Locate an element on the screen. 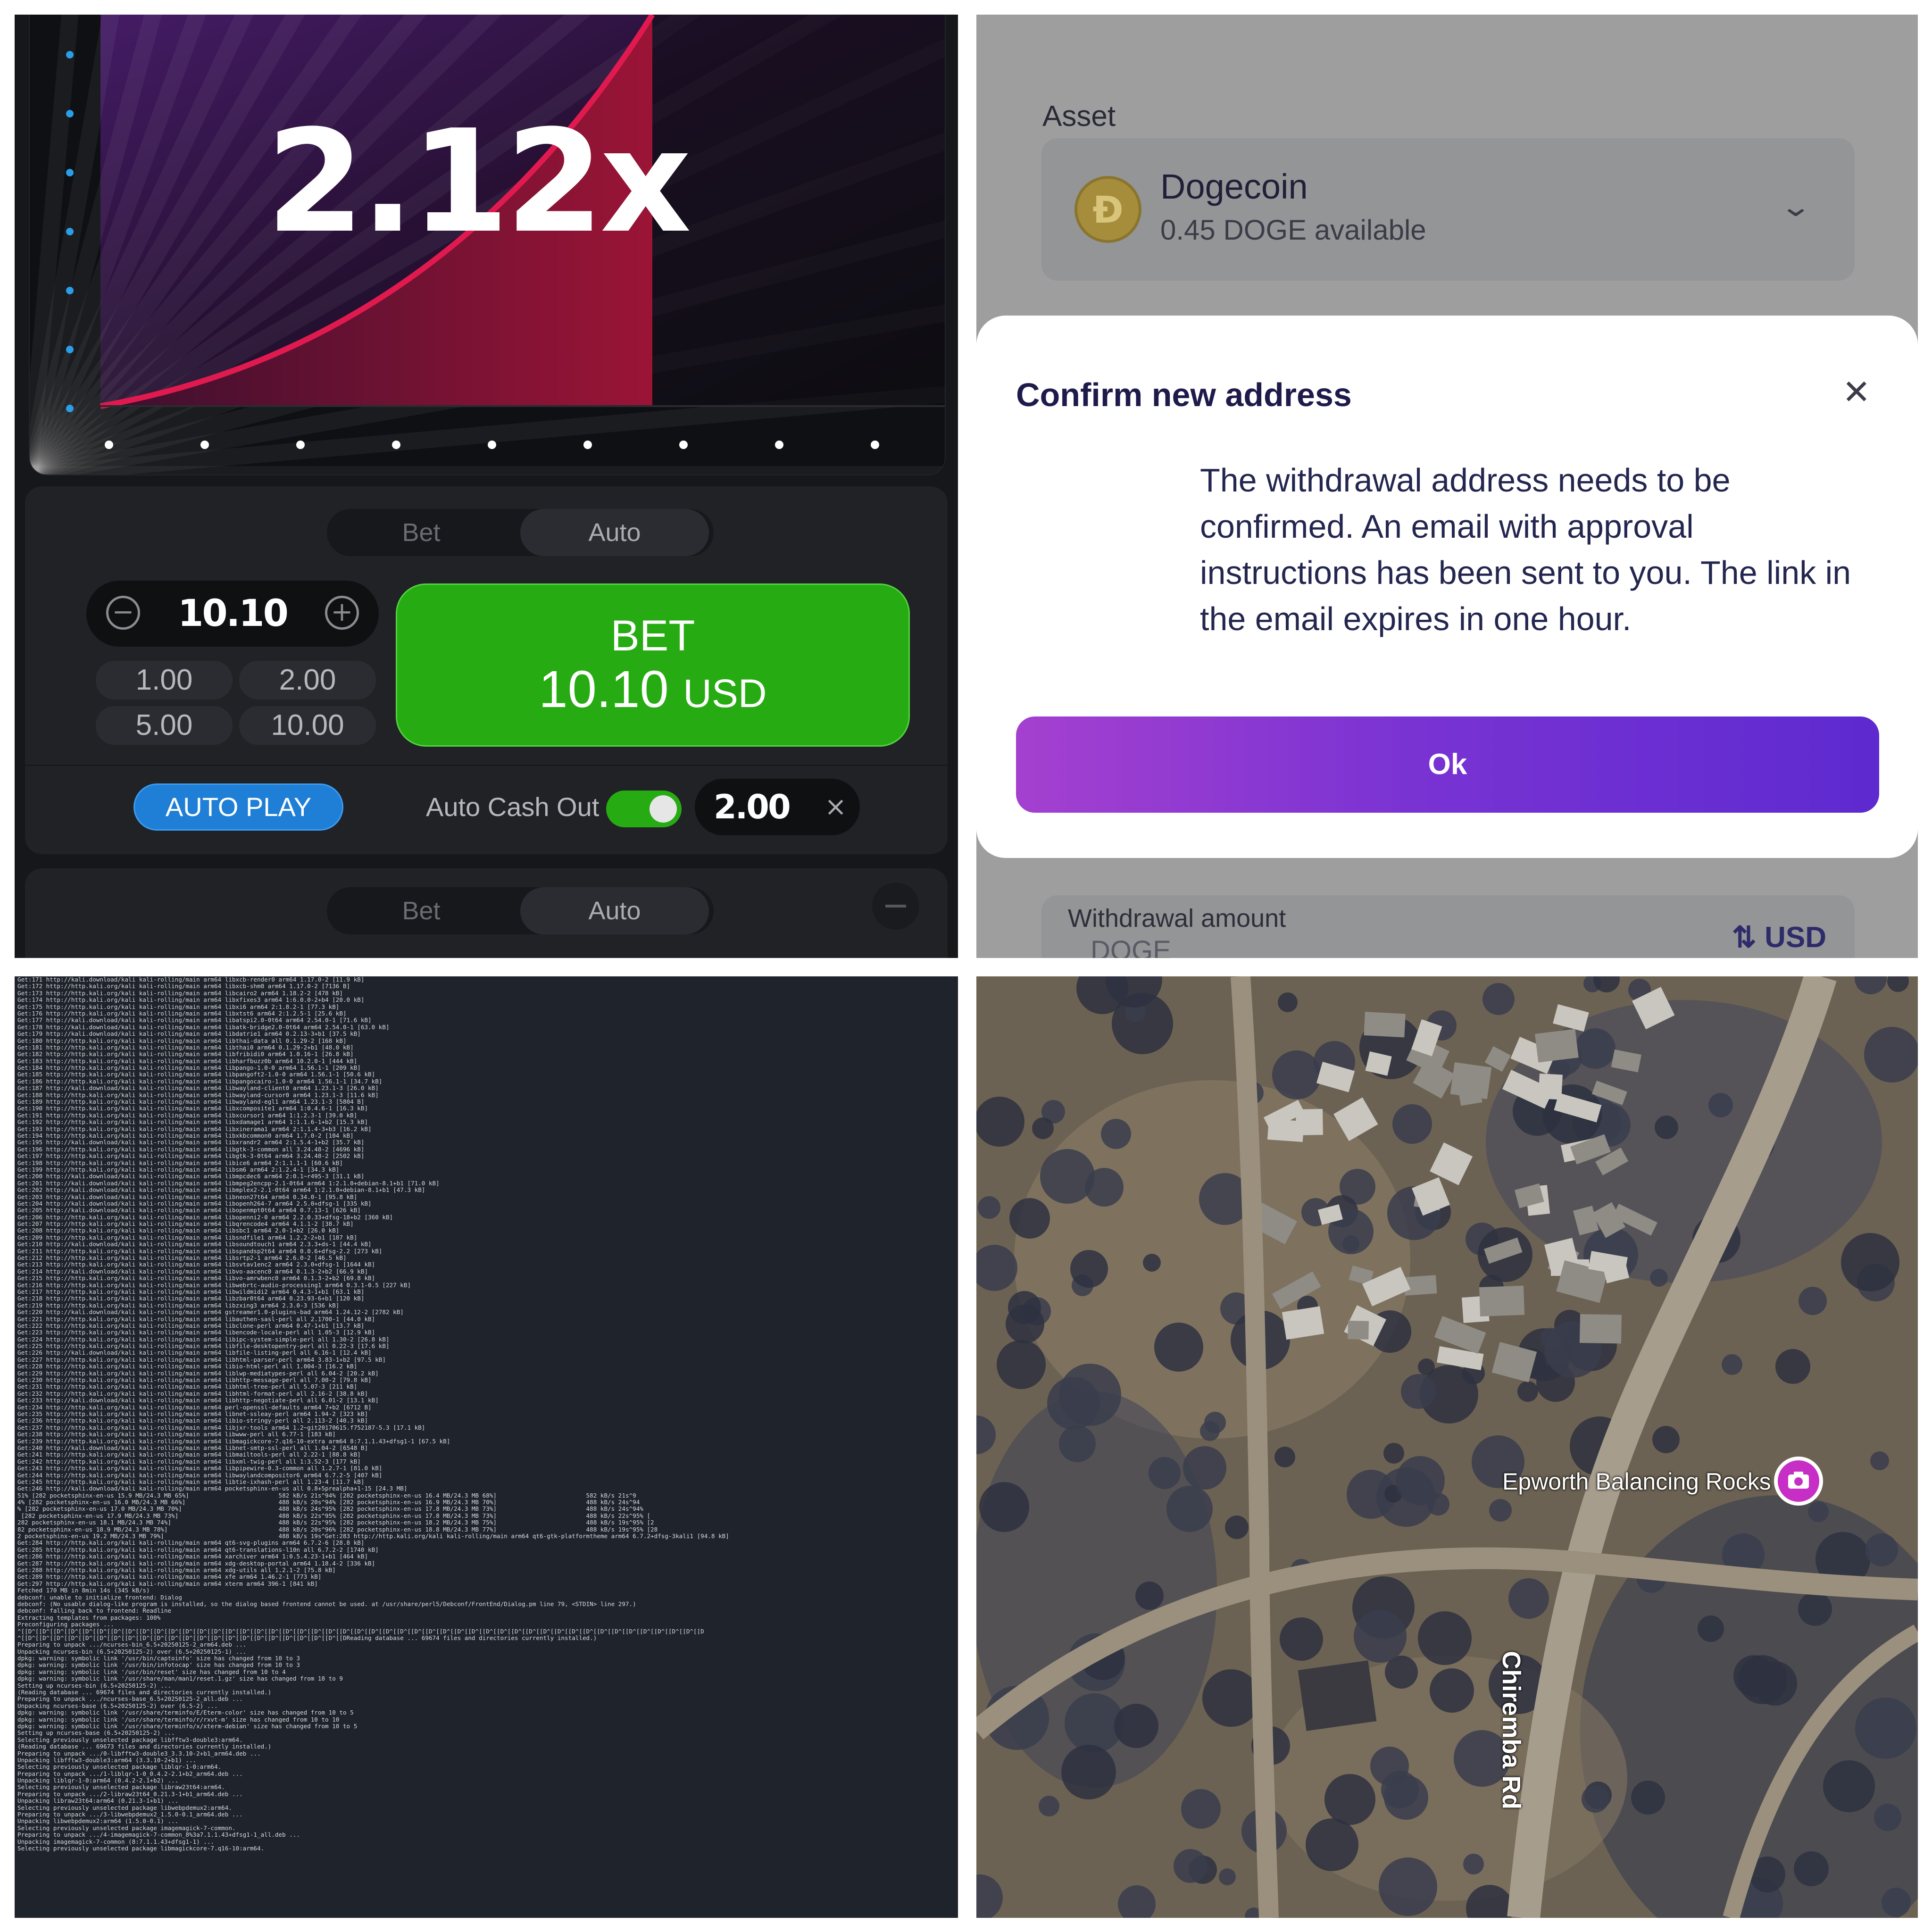 This screenshot has width=1932, height=1932. dogecoin-icon is located at coordinates (1108, 209).